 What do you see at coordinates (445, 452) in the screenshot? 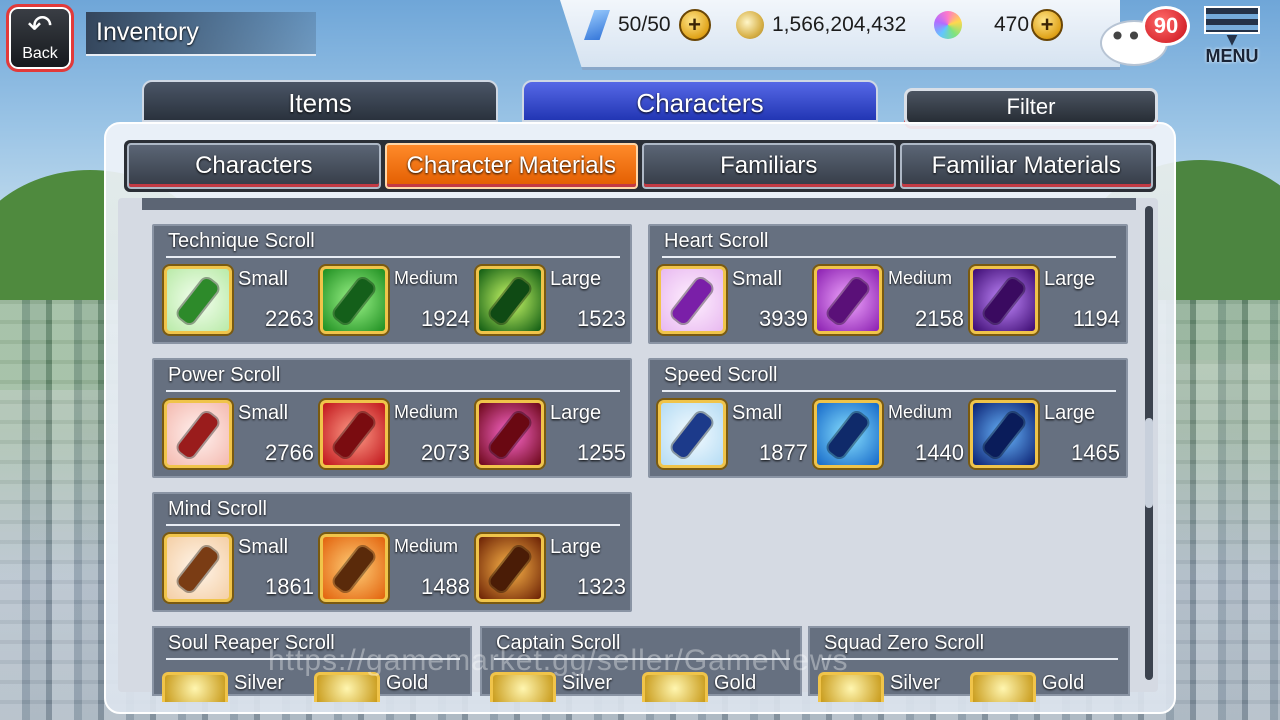
I see `item-count: 2073` at bounding box center [445, 452].